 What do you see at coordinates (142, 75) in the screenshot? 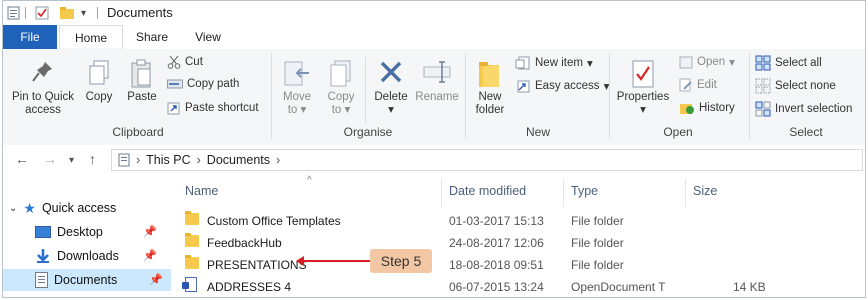
I see `paste-icon` at bounding box center [142, 75].